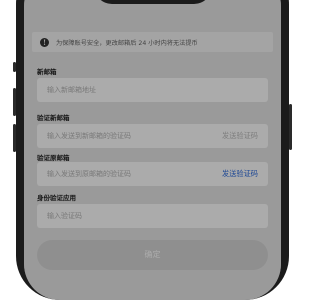  What do you see at coordinates (240, 174) in the screenshot?
I see `send-code-old-email-button: 发送验证码` at bounding box center [240, 174].